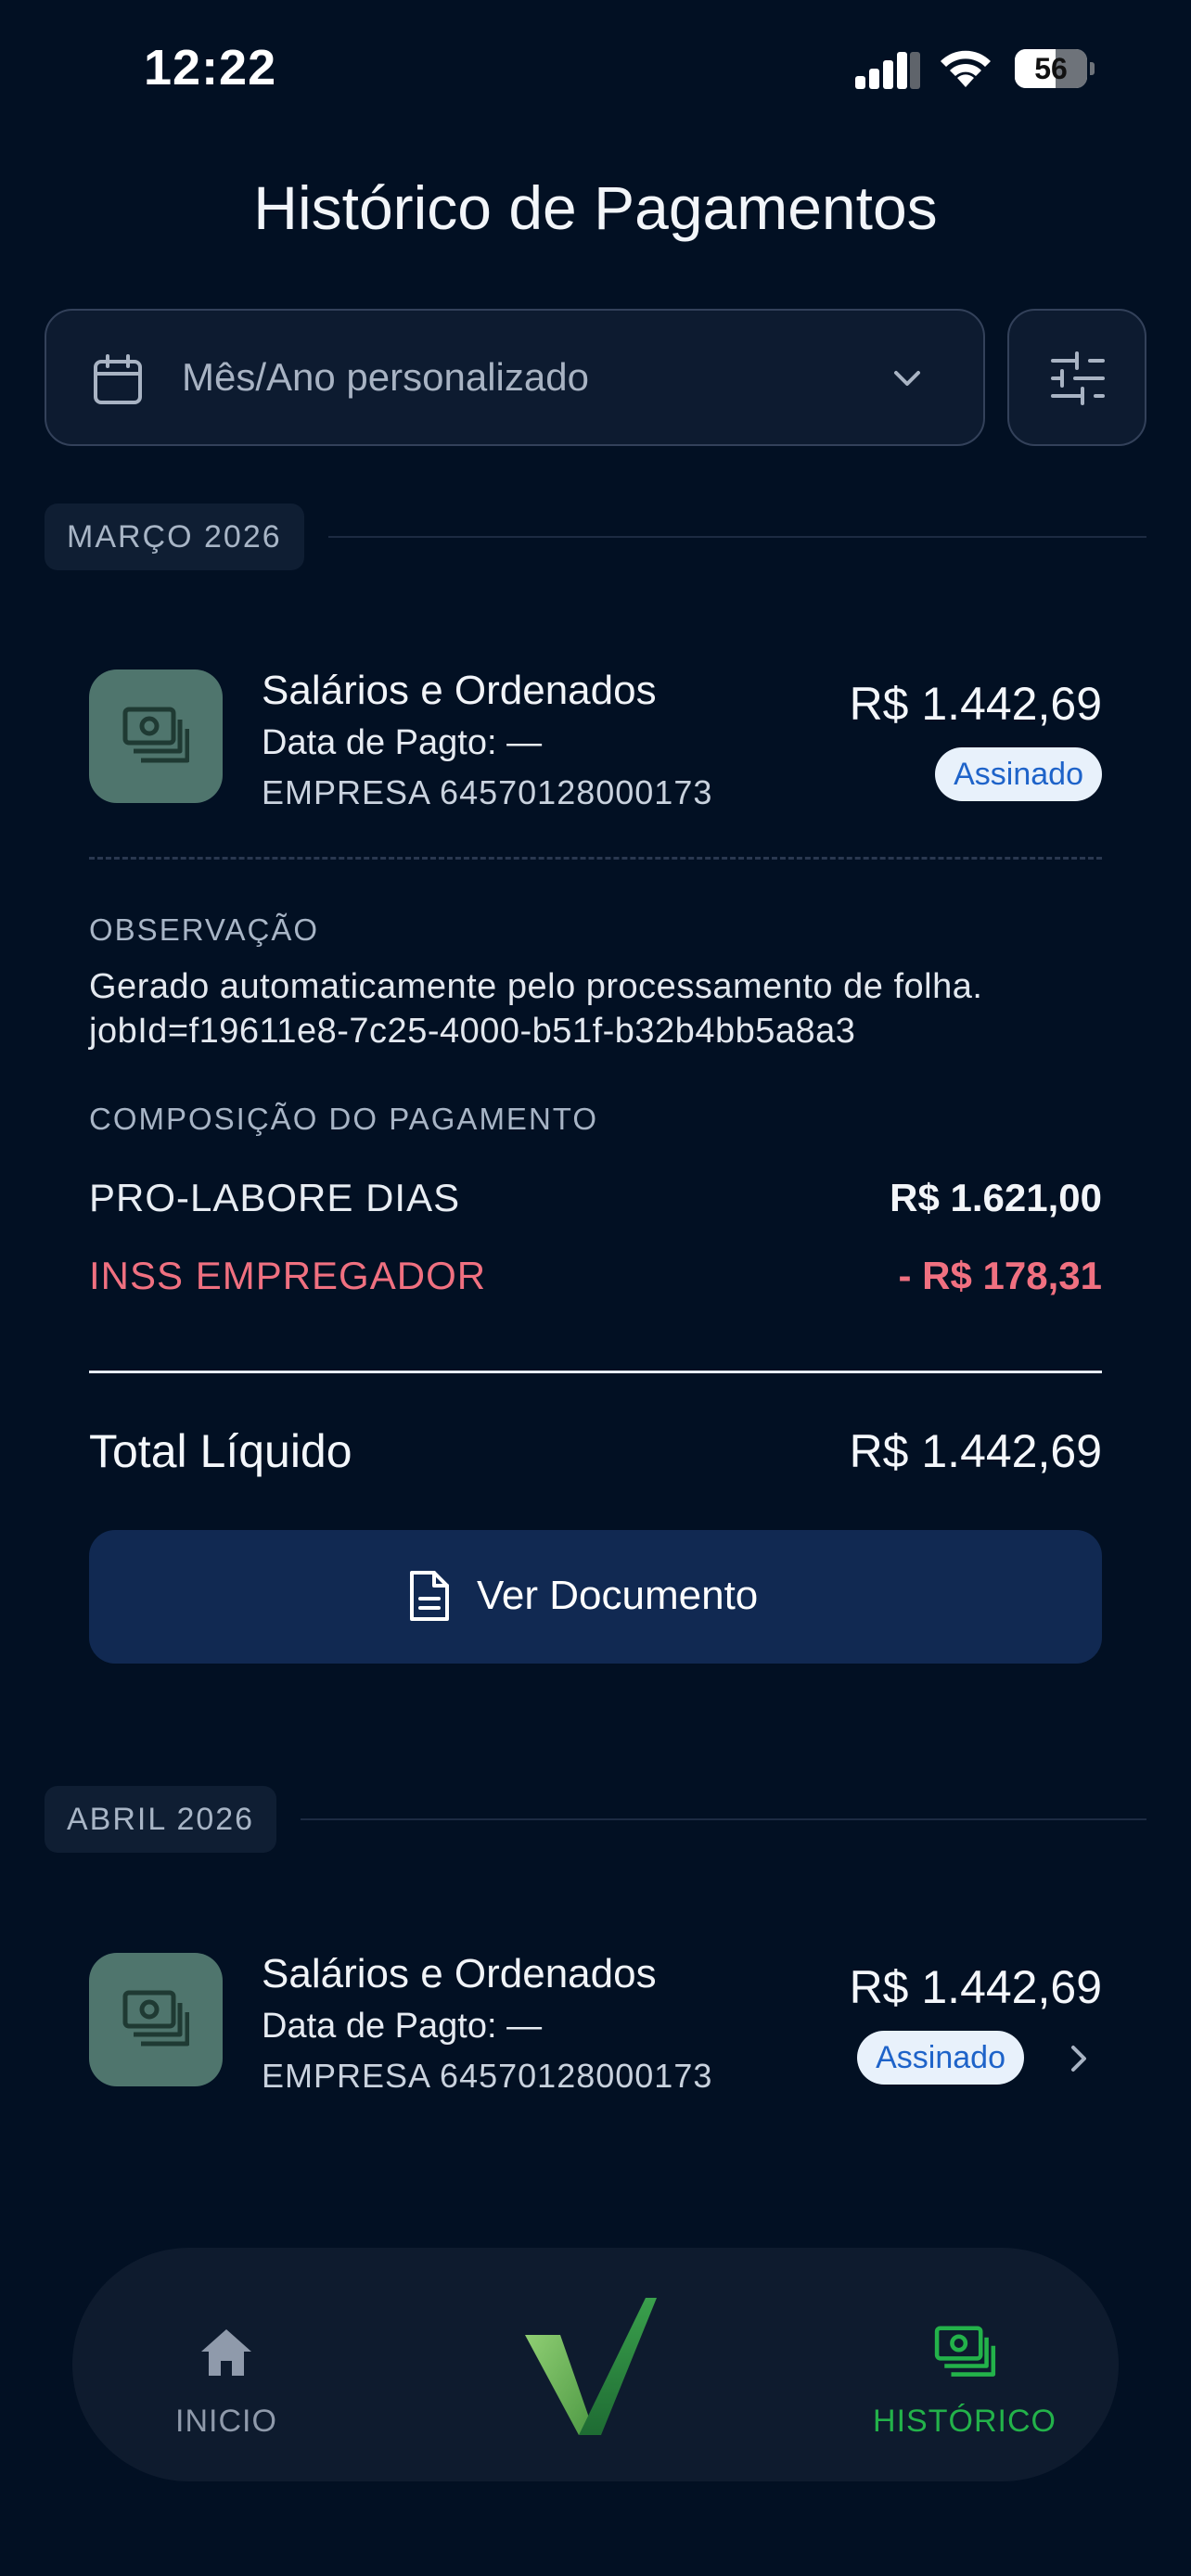 The width and height of the screenshot is (1191, 2576). What do you see at coordinates (887, 71) in the screenshot?
I see `signal-icon` at bounding box center [887, 71].